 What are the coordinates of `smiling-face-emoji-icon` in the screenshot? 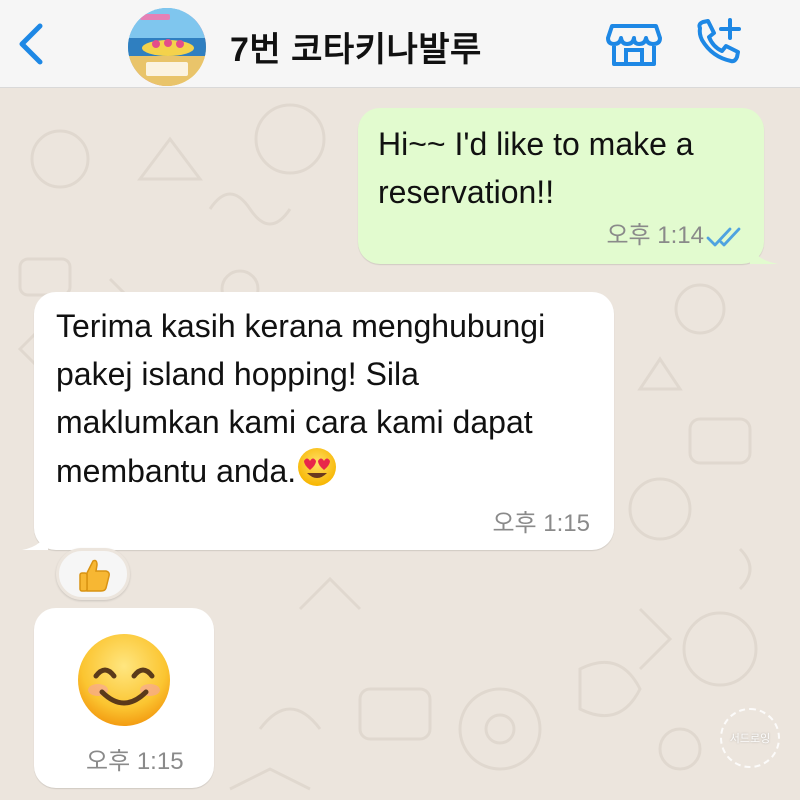 It's located at (124, 680).